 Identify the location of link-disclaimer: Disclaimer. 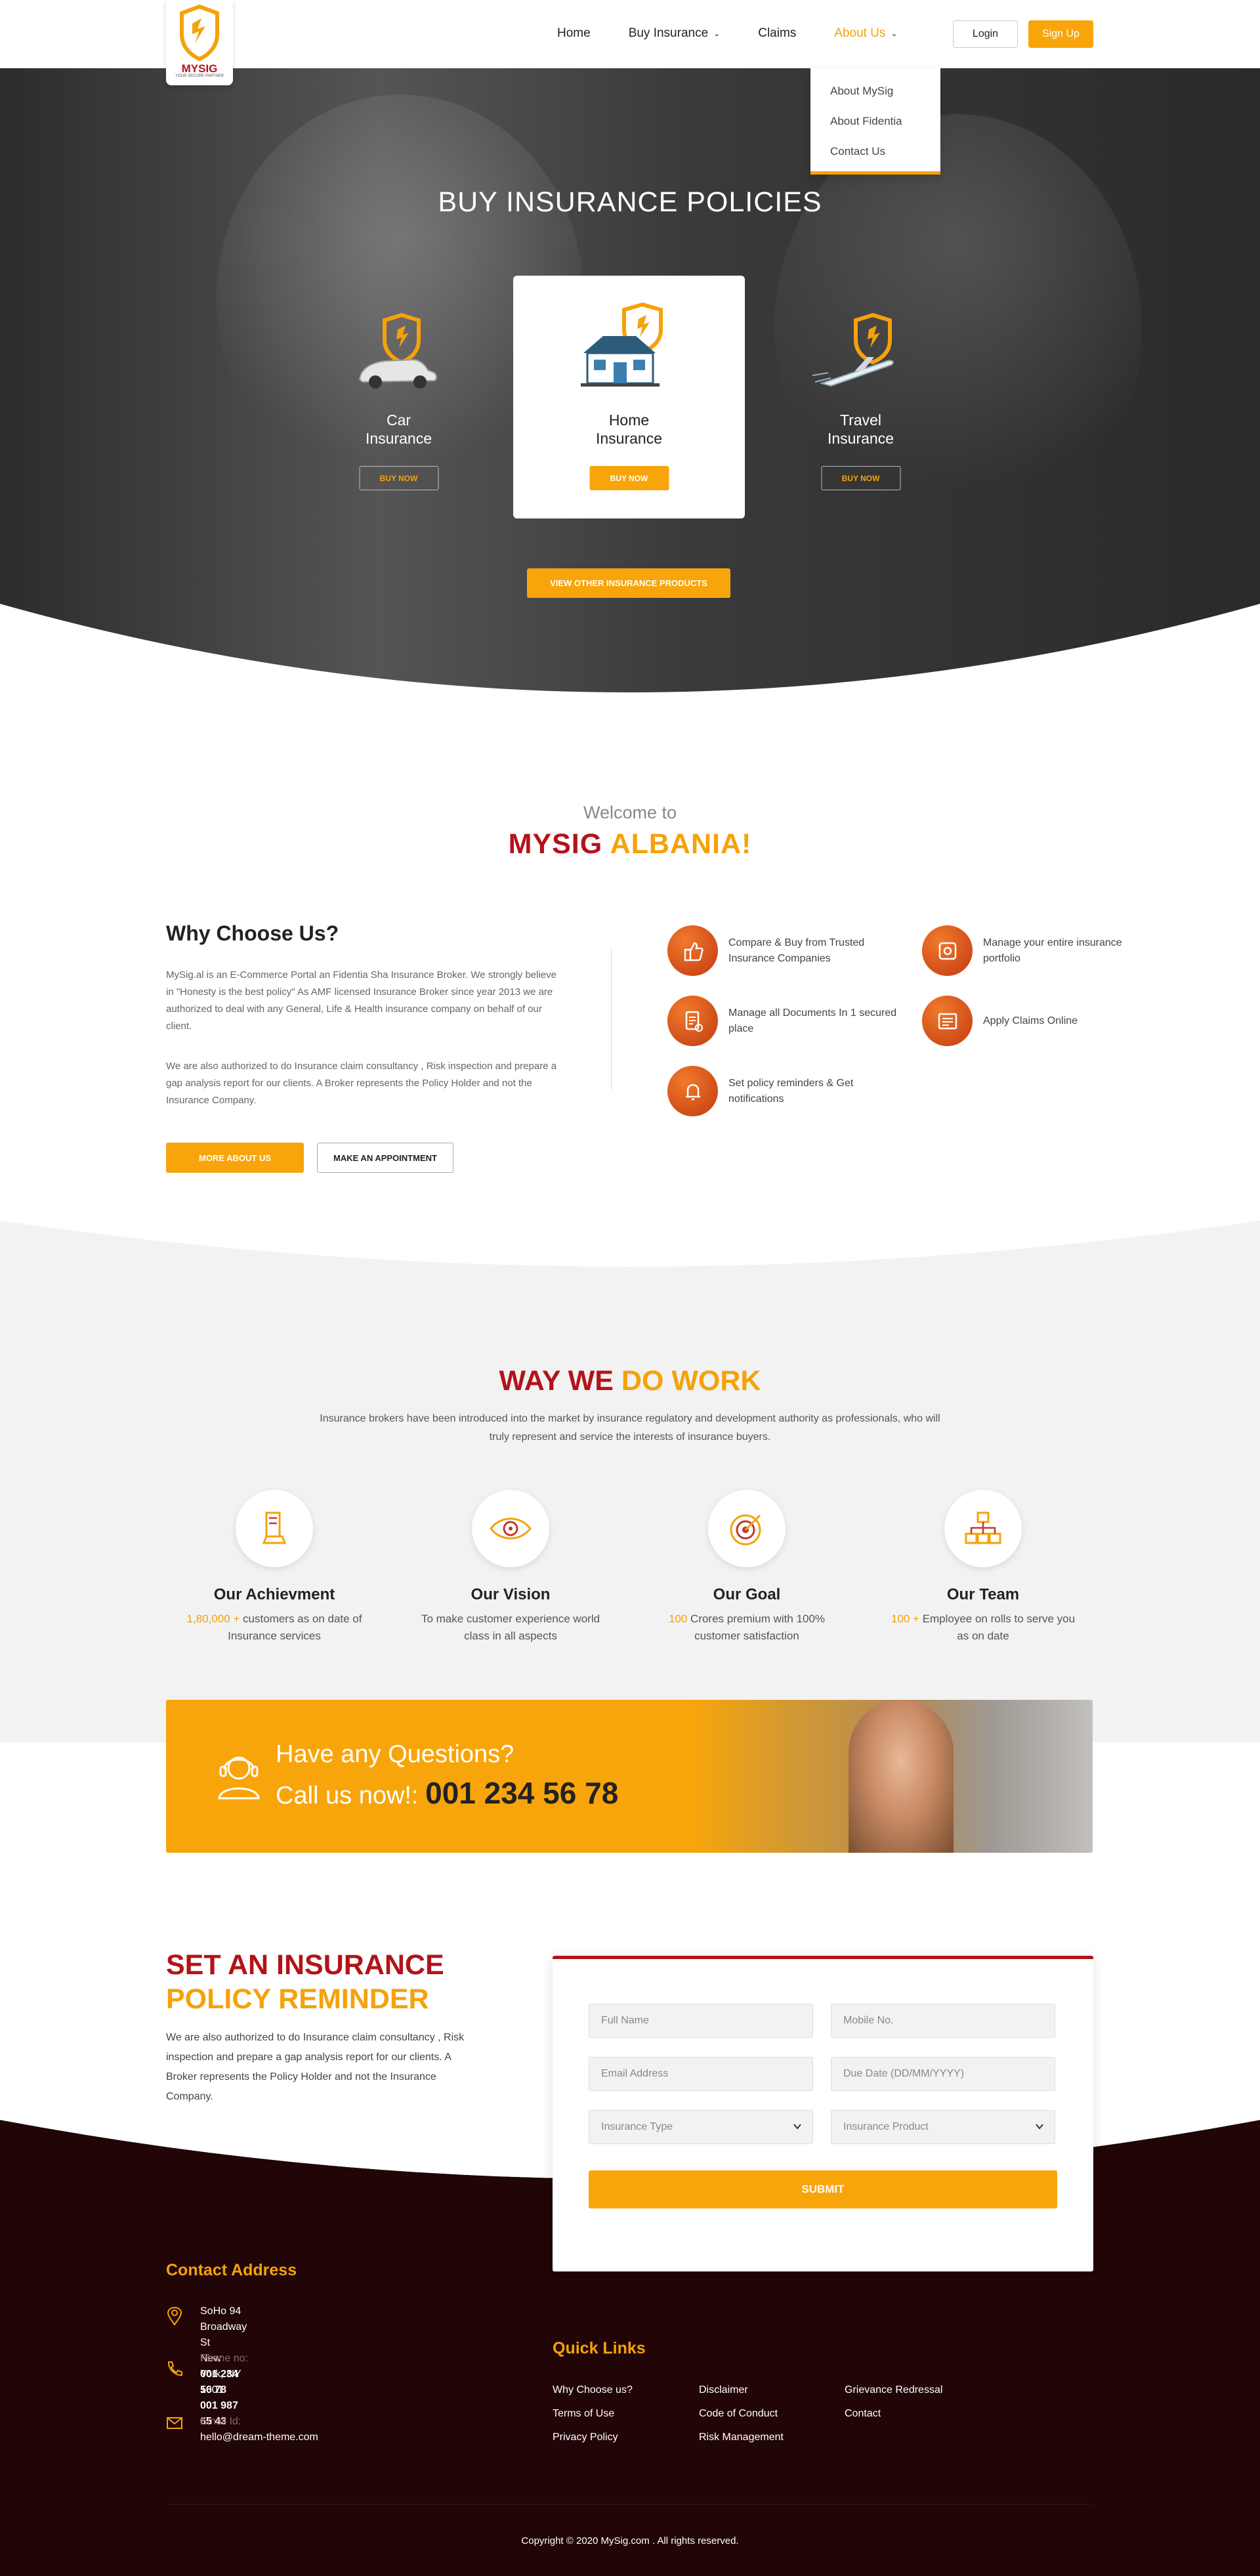
(741, 2390).